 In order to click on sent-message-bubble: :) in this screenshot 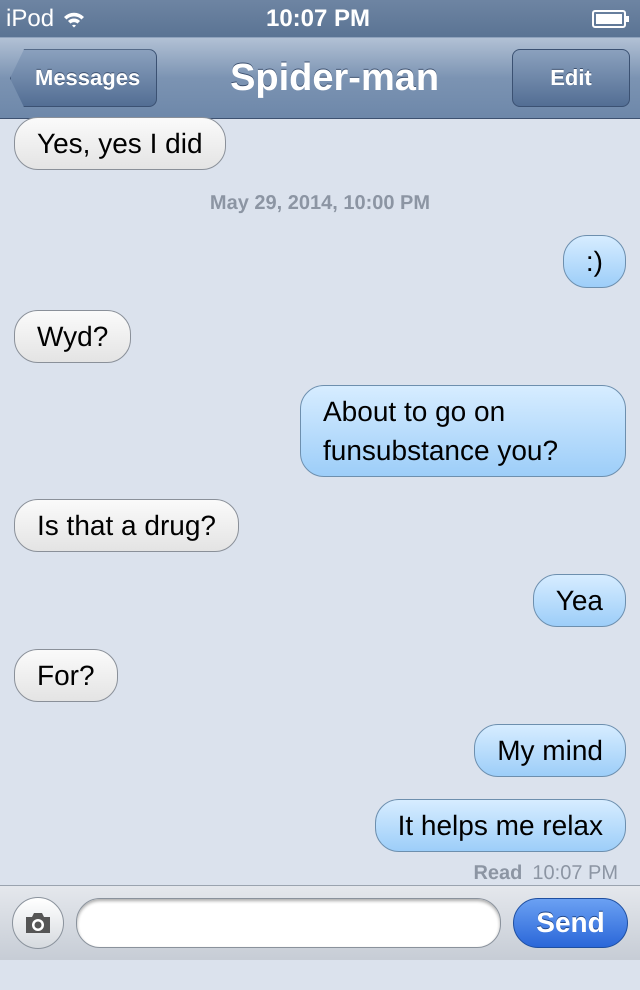, I will do `click(594, 261)`.